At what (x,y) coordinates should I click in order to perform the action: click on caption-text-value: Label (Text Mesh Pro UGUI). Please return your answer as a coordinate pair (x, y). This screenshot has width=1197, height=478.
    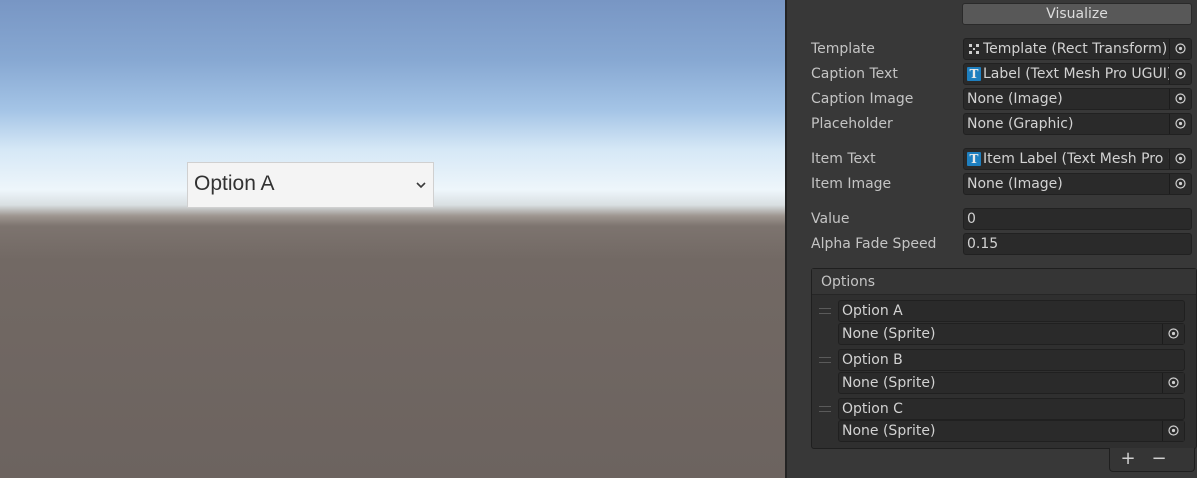
    Looking at the image, I should click on (1076, 74).